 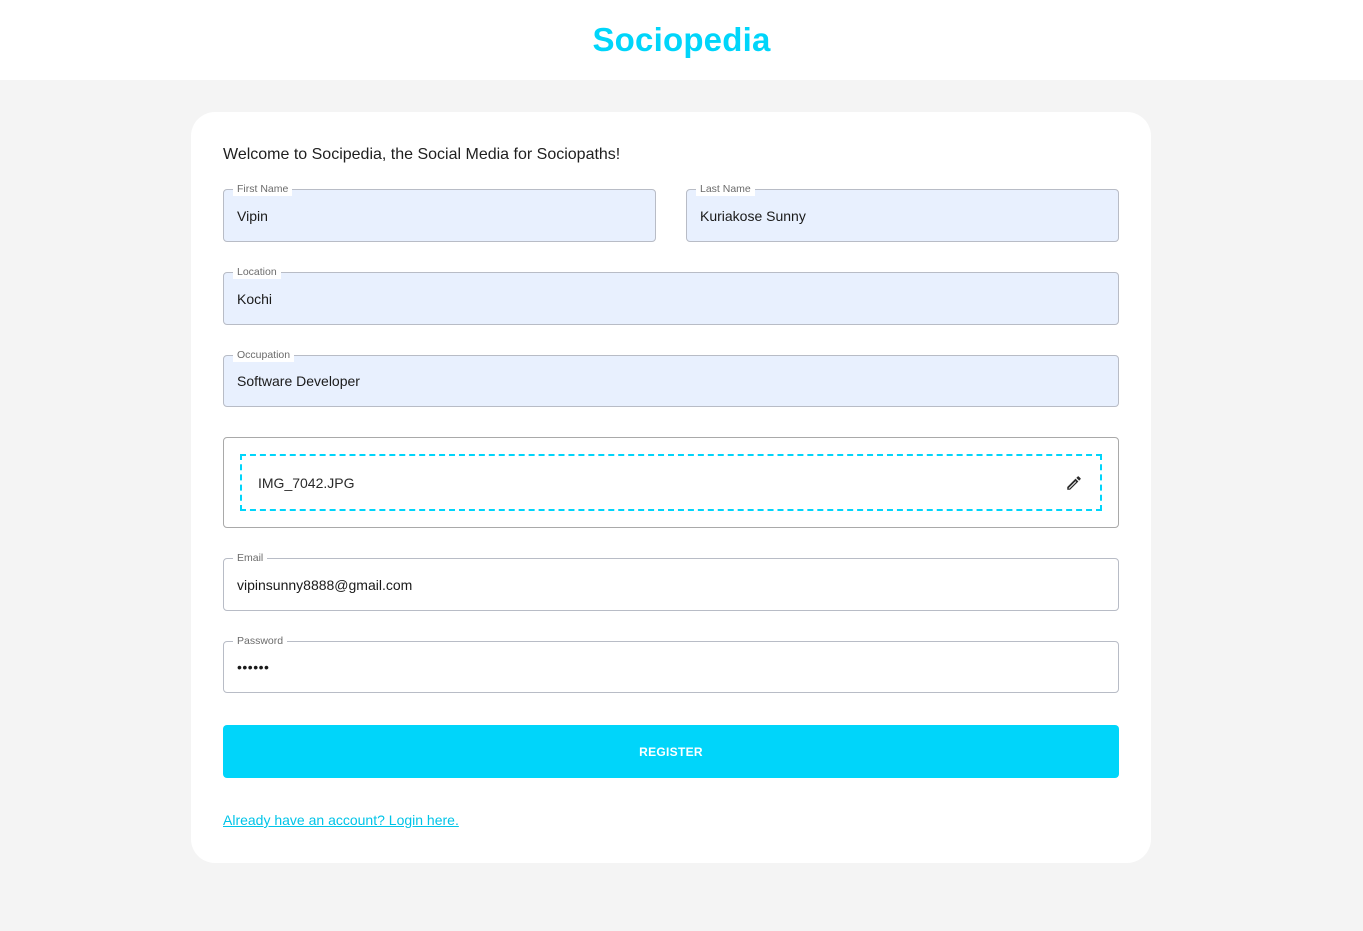 I want to click on first-name-value: Vipin, so click(x=252, y=215).